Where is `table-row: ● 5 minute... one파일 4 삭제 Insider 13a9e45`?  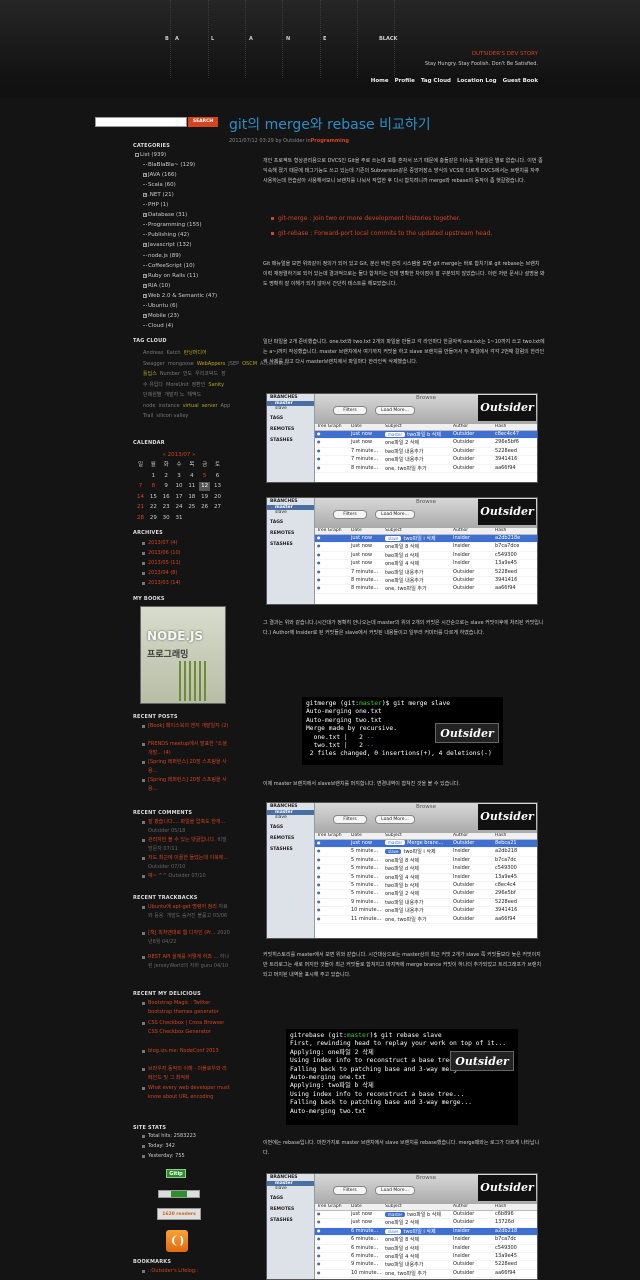
table-row: ● 5 minute... one파일 4 삭제 Insider 13a9e45 is located at coordinates (426, 878).